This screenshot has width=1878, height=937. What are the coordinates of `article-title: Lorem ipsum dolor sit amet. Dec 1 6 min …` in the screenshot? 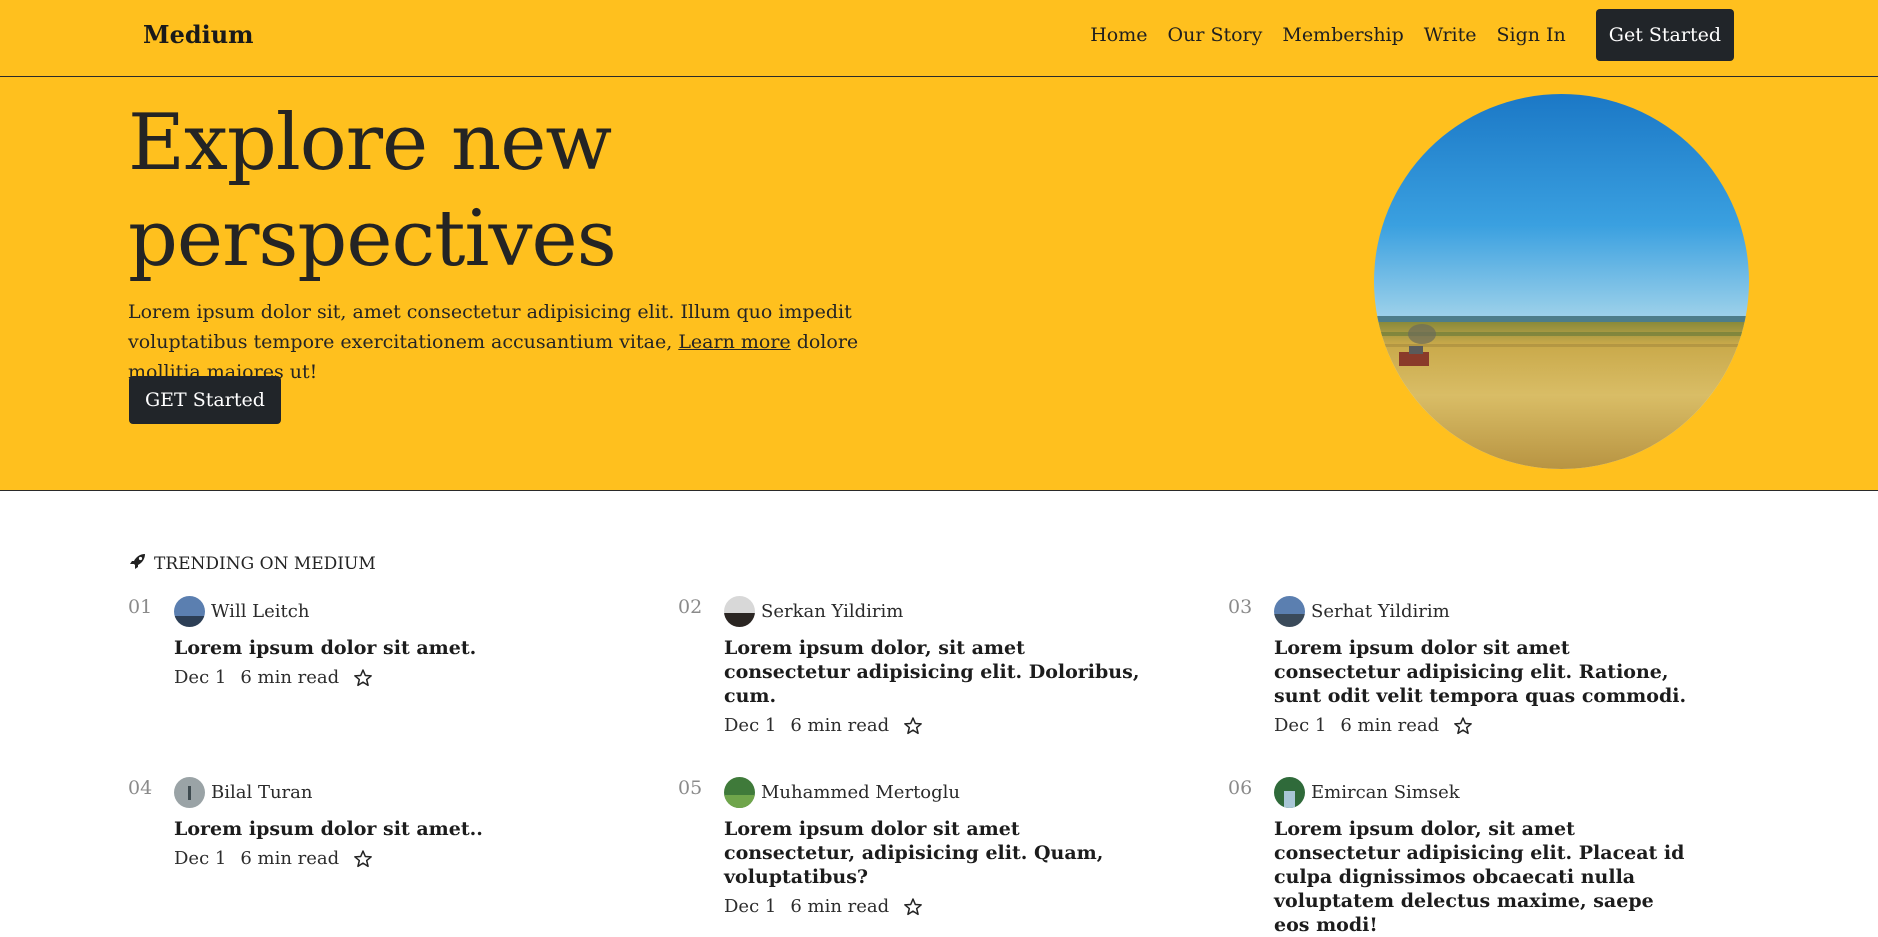 It's located at (384, 663).